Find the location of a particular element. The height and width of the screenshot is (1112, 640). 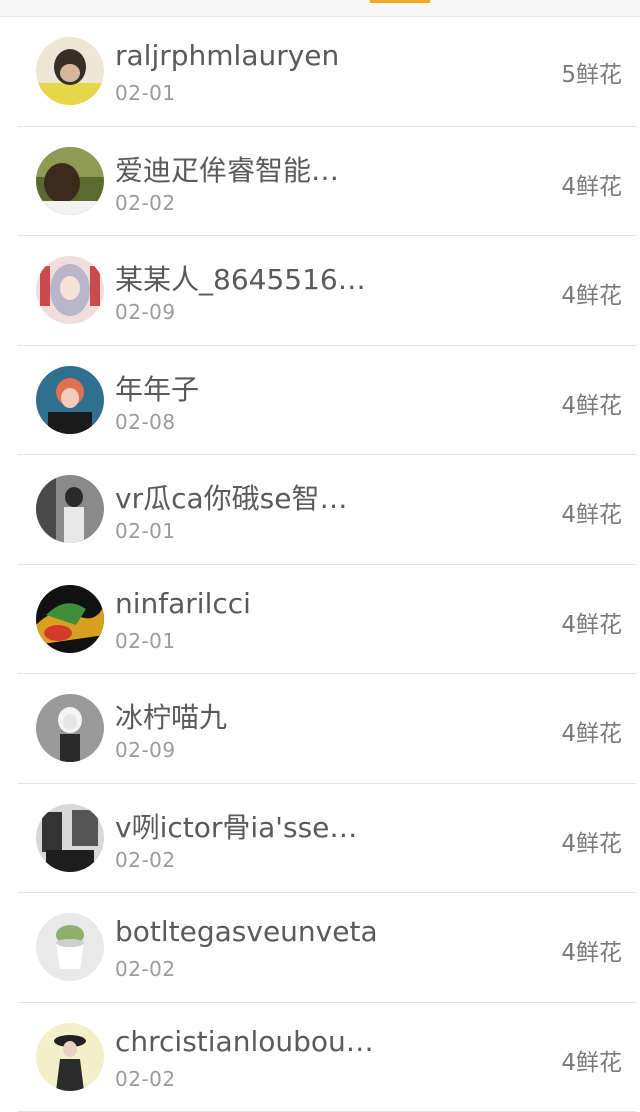

user-name: raljrphmlauryen is located at coordinates (227, 55).